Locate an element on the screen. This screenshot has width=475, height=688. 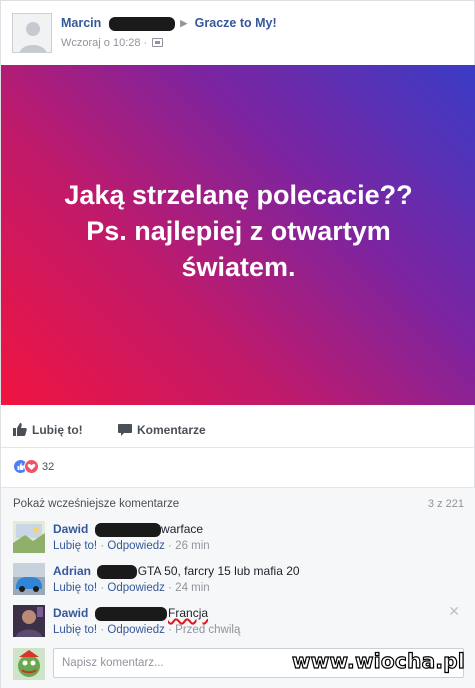
comment-body: Dawid warface is located at coordinates (128, 529).